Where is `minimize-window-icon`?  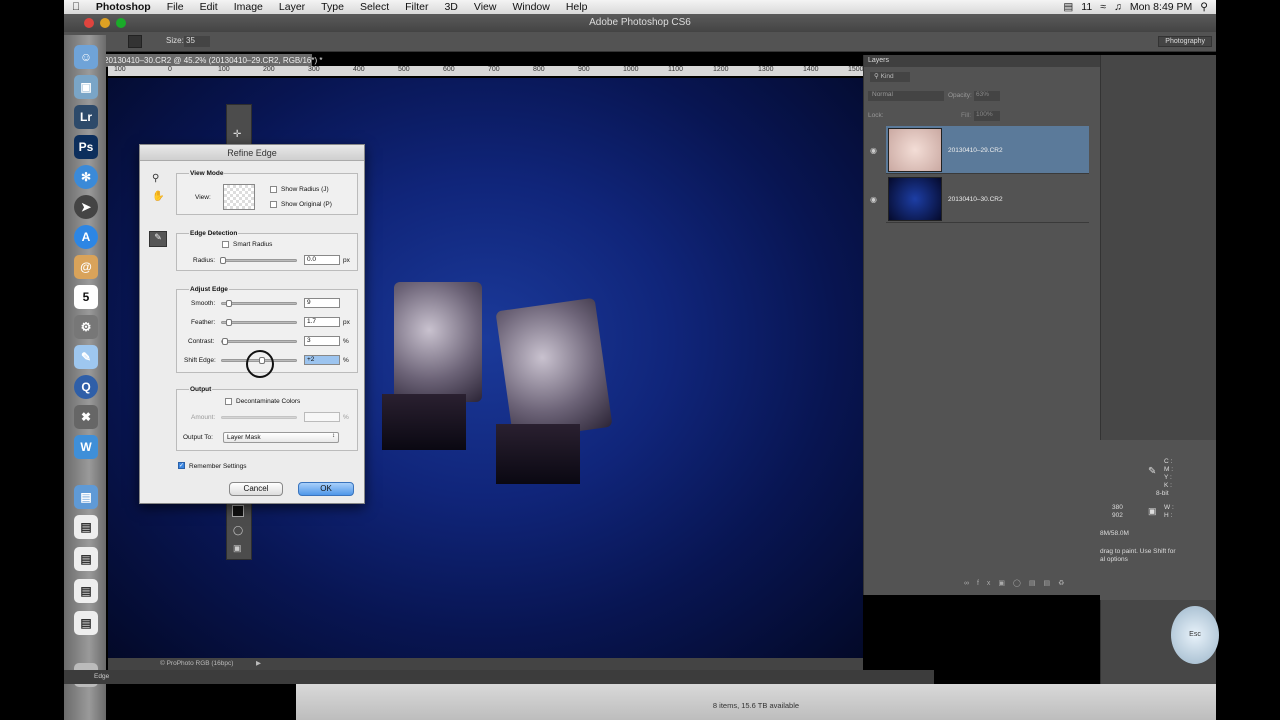
minimize-window-icon is located at coordinates (105, 23).